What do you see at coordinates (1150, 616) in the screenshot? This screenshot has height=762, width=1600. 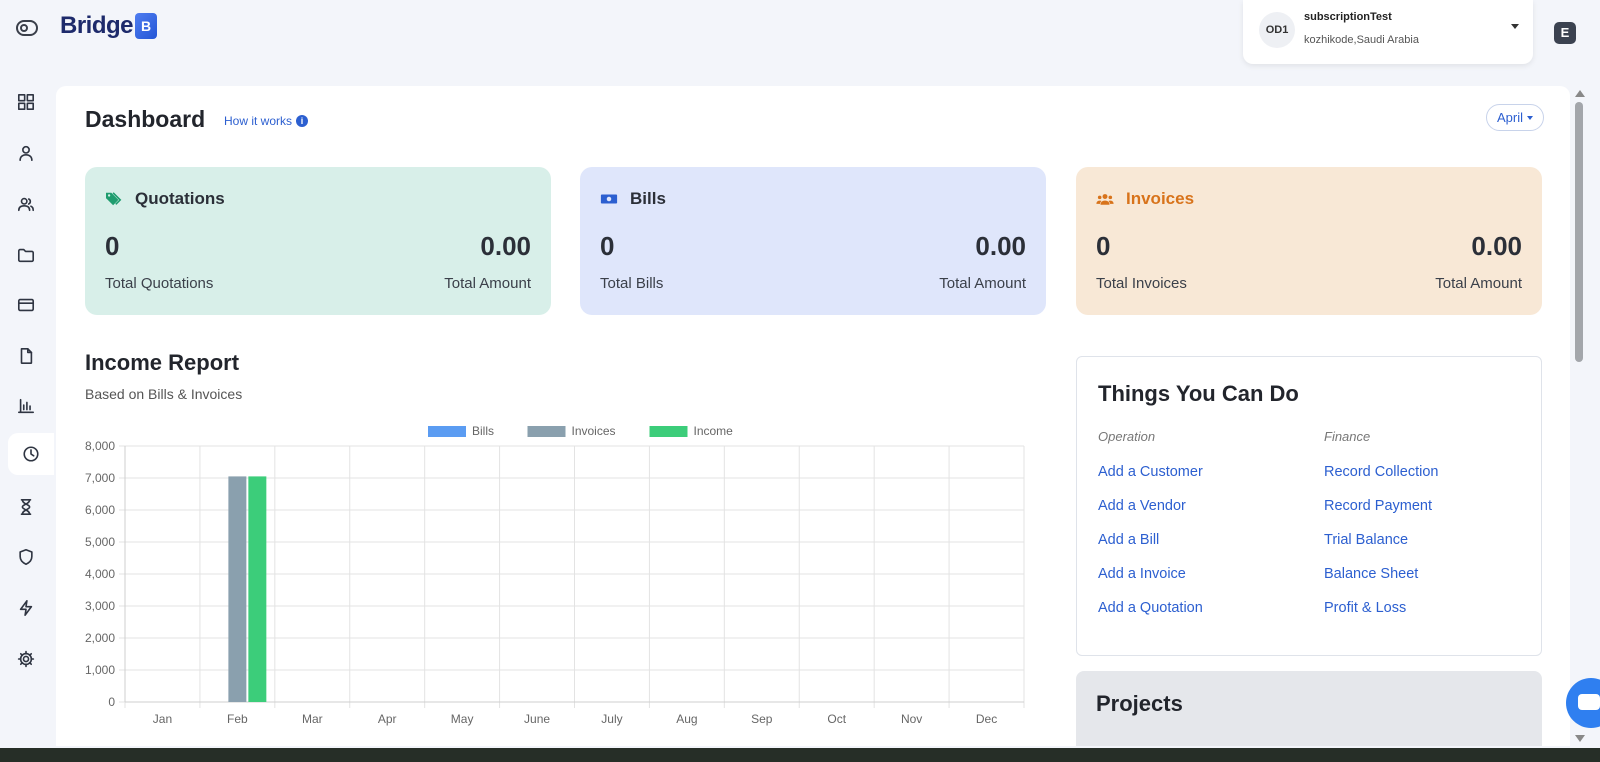 I see `add-quotation-link: Add a Quotation` at bounding box center [1150, 616].